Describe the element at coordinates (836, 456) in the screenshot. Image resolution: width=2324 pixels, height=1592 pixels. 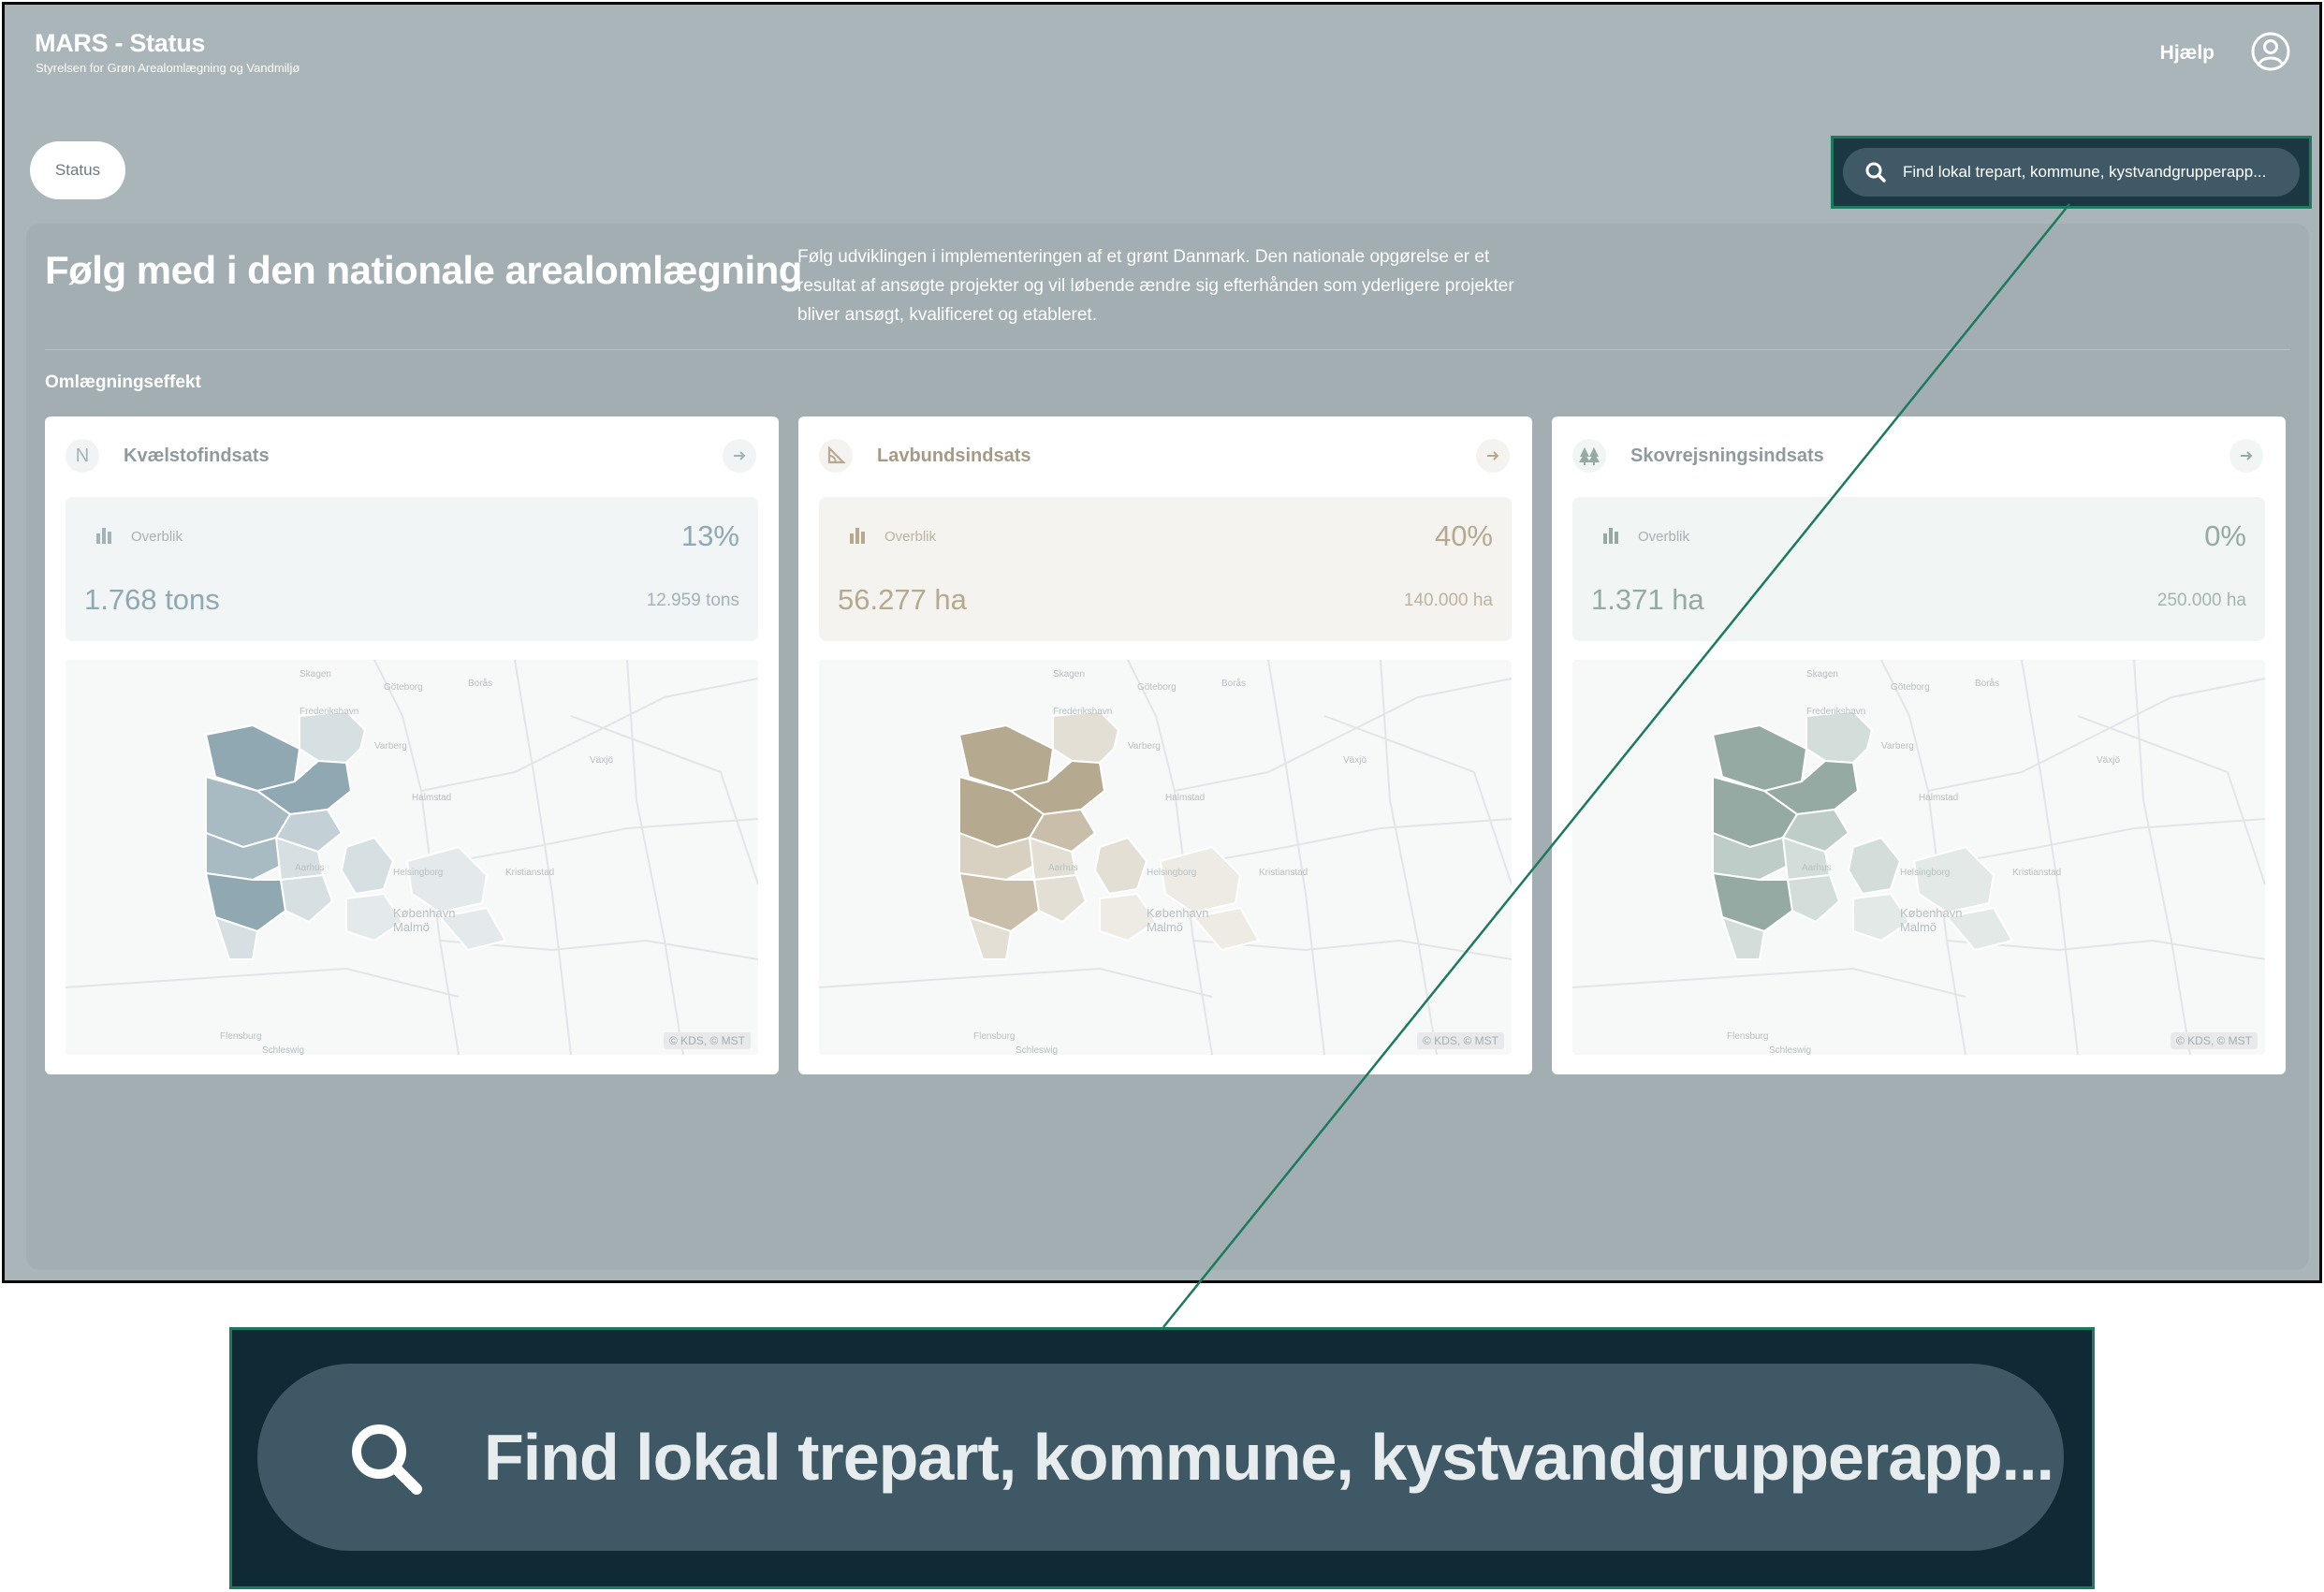
I see `angle-icon` at that location.